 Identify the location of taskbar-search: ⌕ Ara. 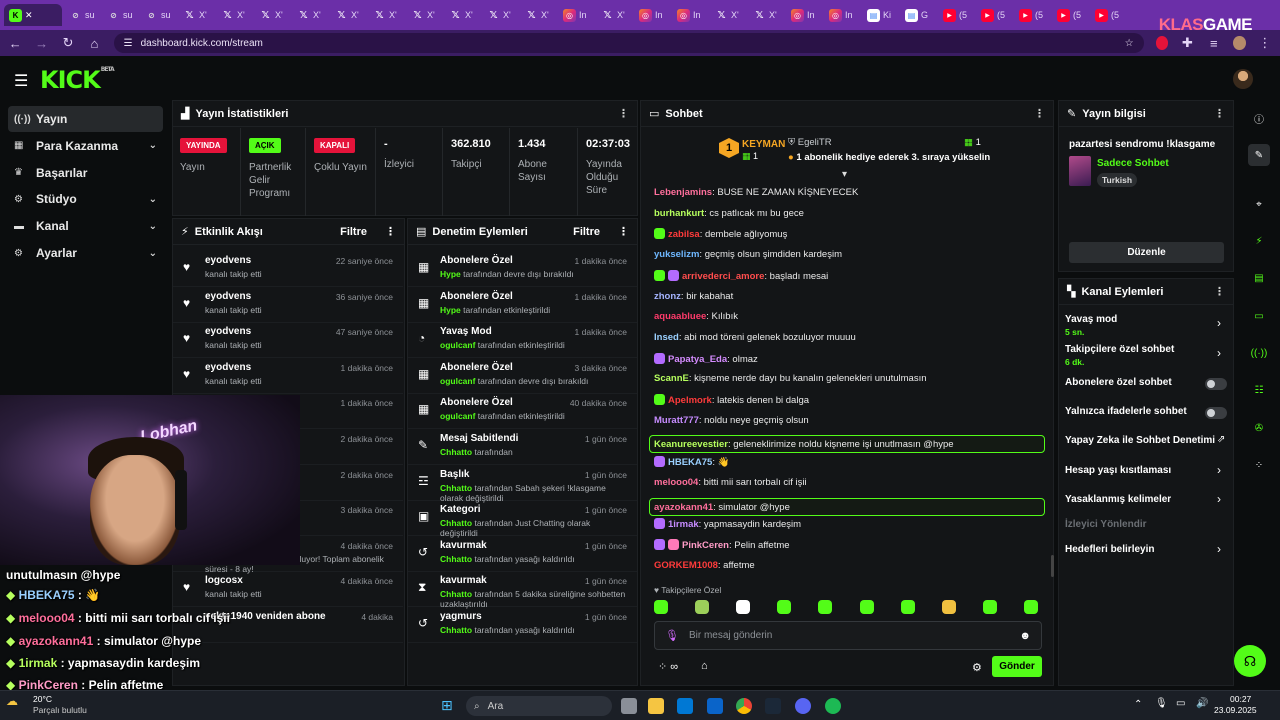
(539, 706).